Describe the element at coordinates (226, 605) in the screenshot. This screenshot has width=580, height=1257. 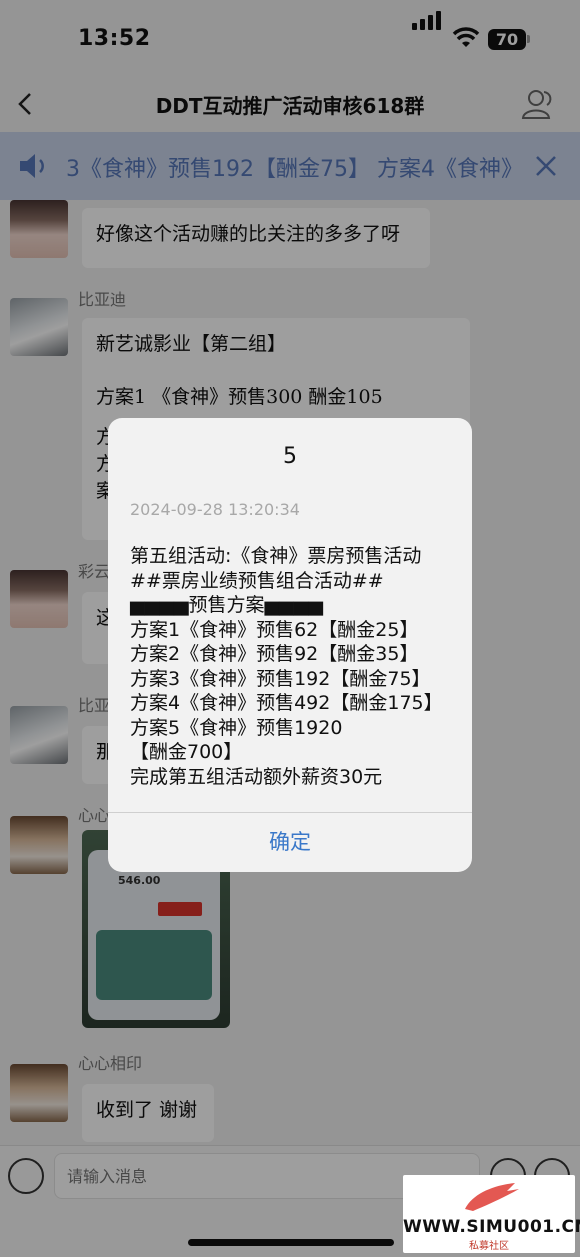
I see `dialog-line: ▅▅▅▅预售方案▅▅▅▅` at that location.